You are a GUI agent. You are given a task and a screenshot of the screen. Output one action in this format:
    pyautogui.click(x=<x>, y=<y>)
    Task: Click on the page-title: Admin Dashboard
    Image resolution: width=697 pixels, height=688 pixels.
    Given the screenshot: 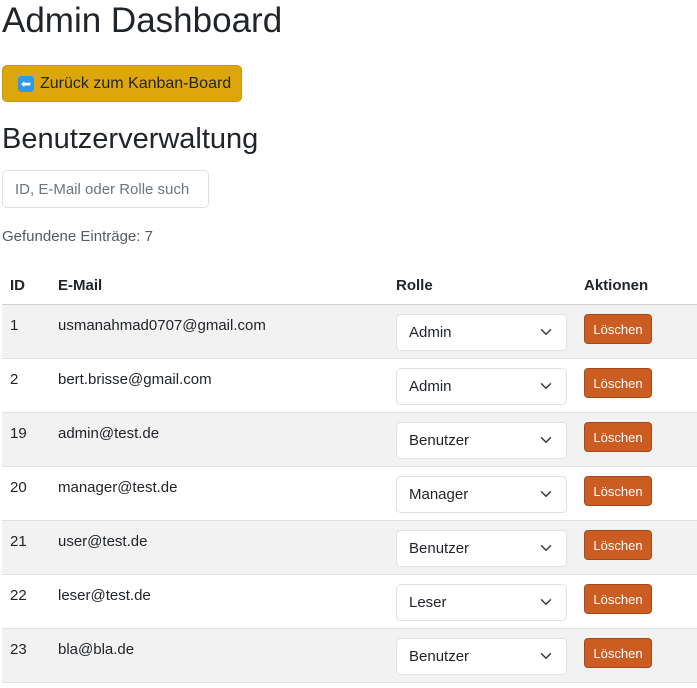 What is the action you would take?
    pyautogui.click(x=142, y=20)
    